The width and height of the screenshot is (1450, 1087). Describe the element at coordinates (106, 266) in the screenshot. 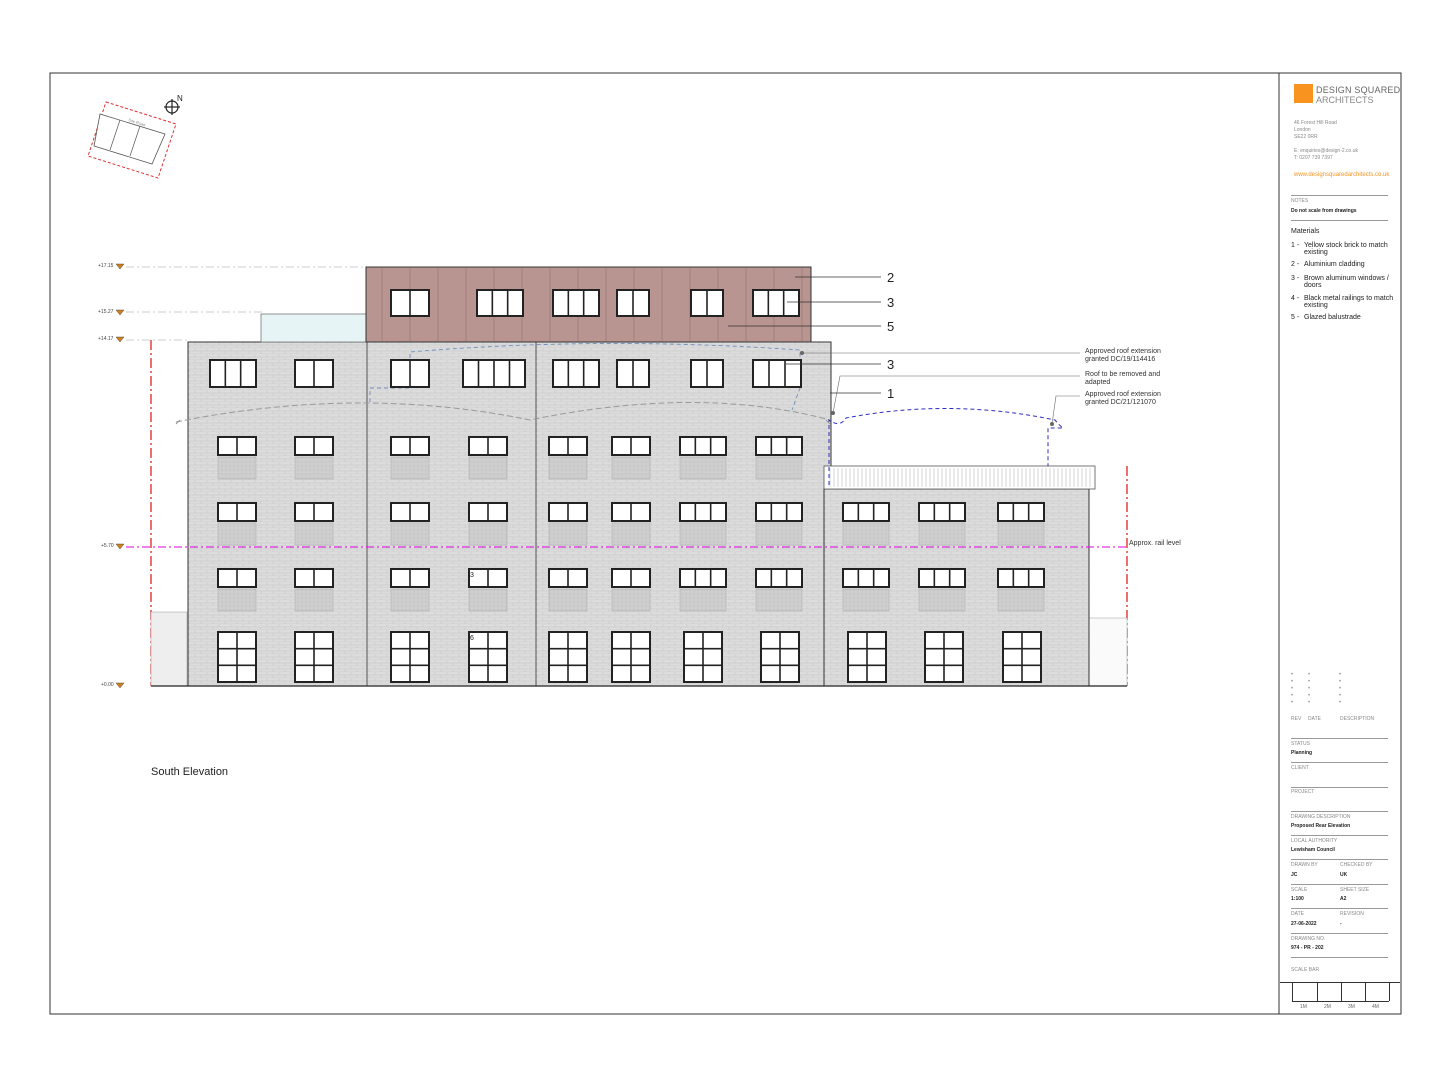

I see `level-label-1715: +17.15` at that location.